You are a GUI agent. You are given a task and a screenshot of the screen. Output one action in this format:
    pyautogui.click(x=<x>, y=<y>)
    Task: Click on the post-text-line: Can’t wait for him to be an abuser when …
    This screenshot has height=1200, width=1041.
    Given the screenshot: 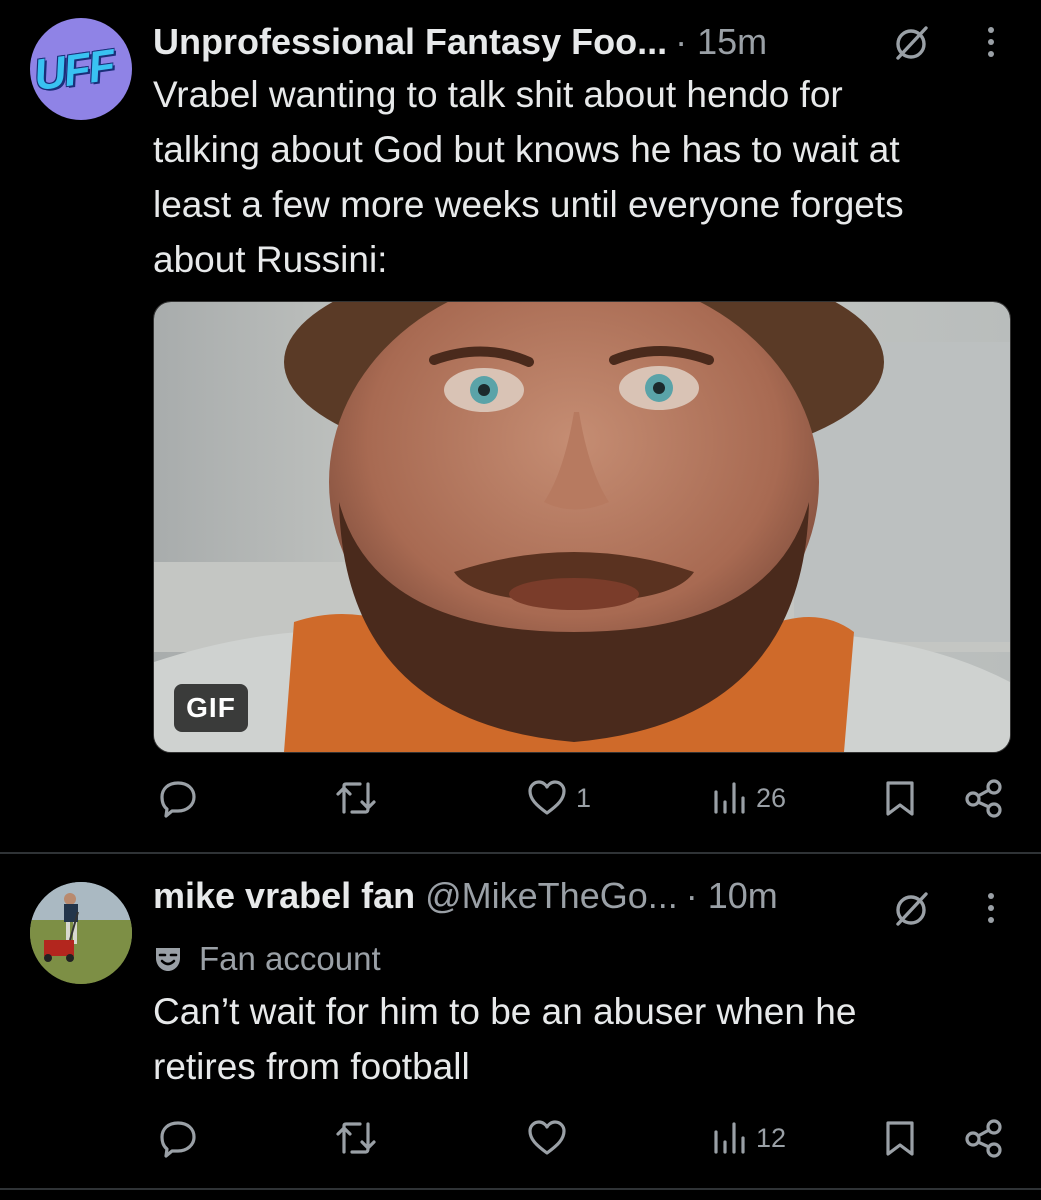 What is the action you would take?
    pyautogui.click(x=505, y=1011)
    